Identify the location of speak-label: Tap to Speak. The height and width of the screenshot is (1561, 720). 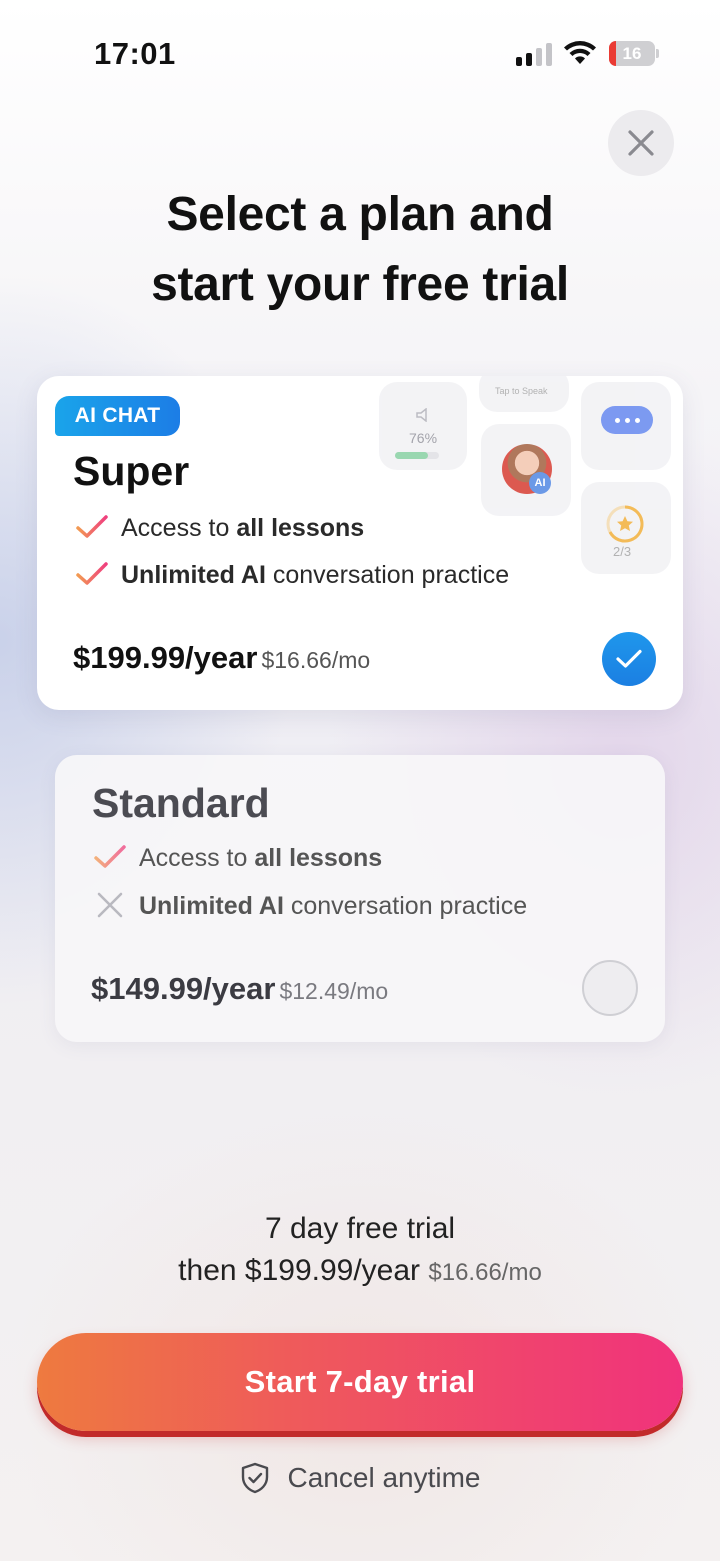
(521, 391).